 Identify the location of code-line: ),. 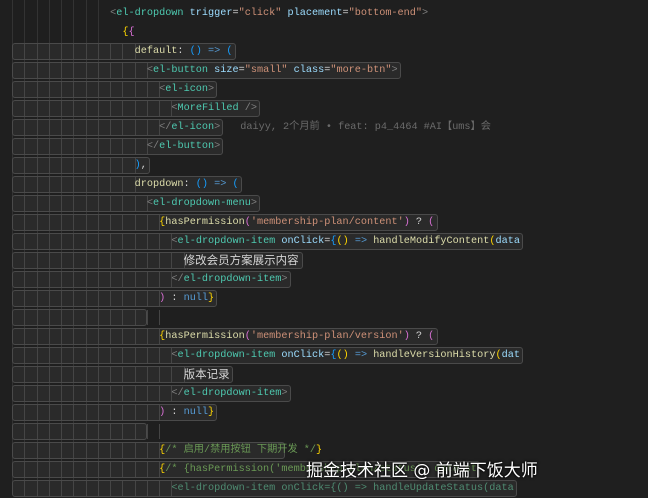
(324, 165).